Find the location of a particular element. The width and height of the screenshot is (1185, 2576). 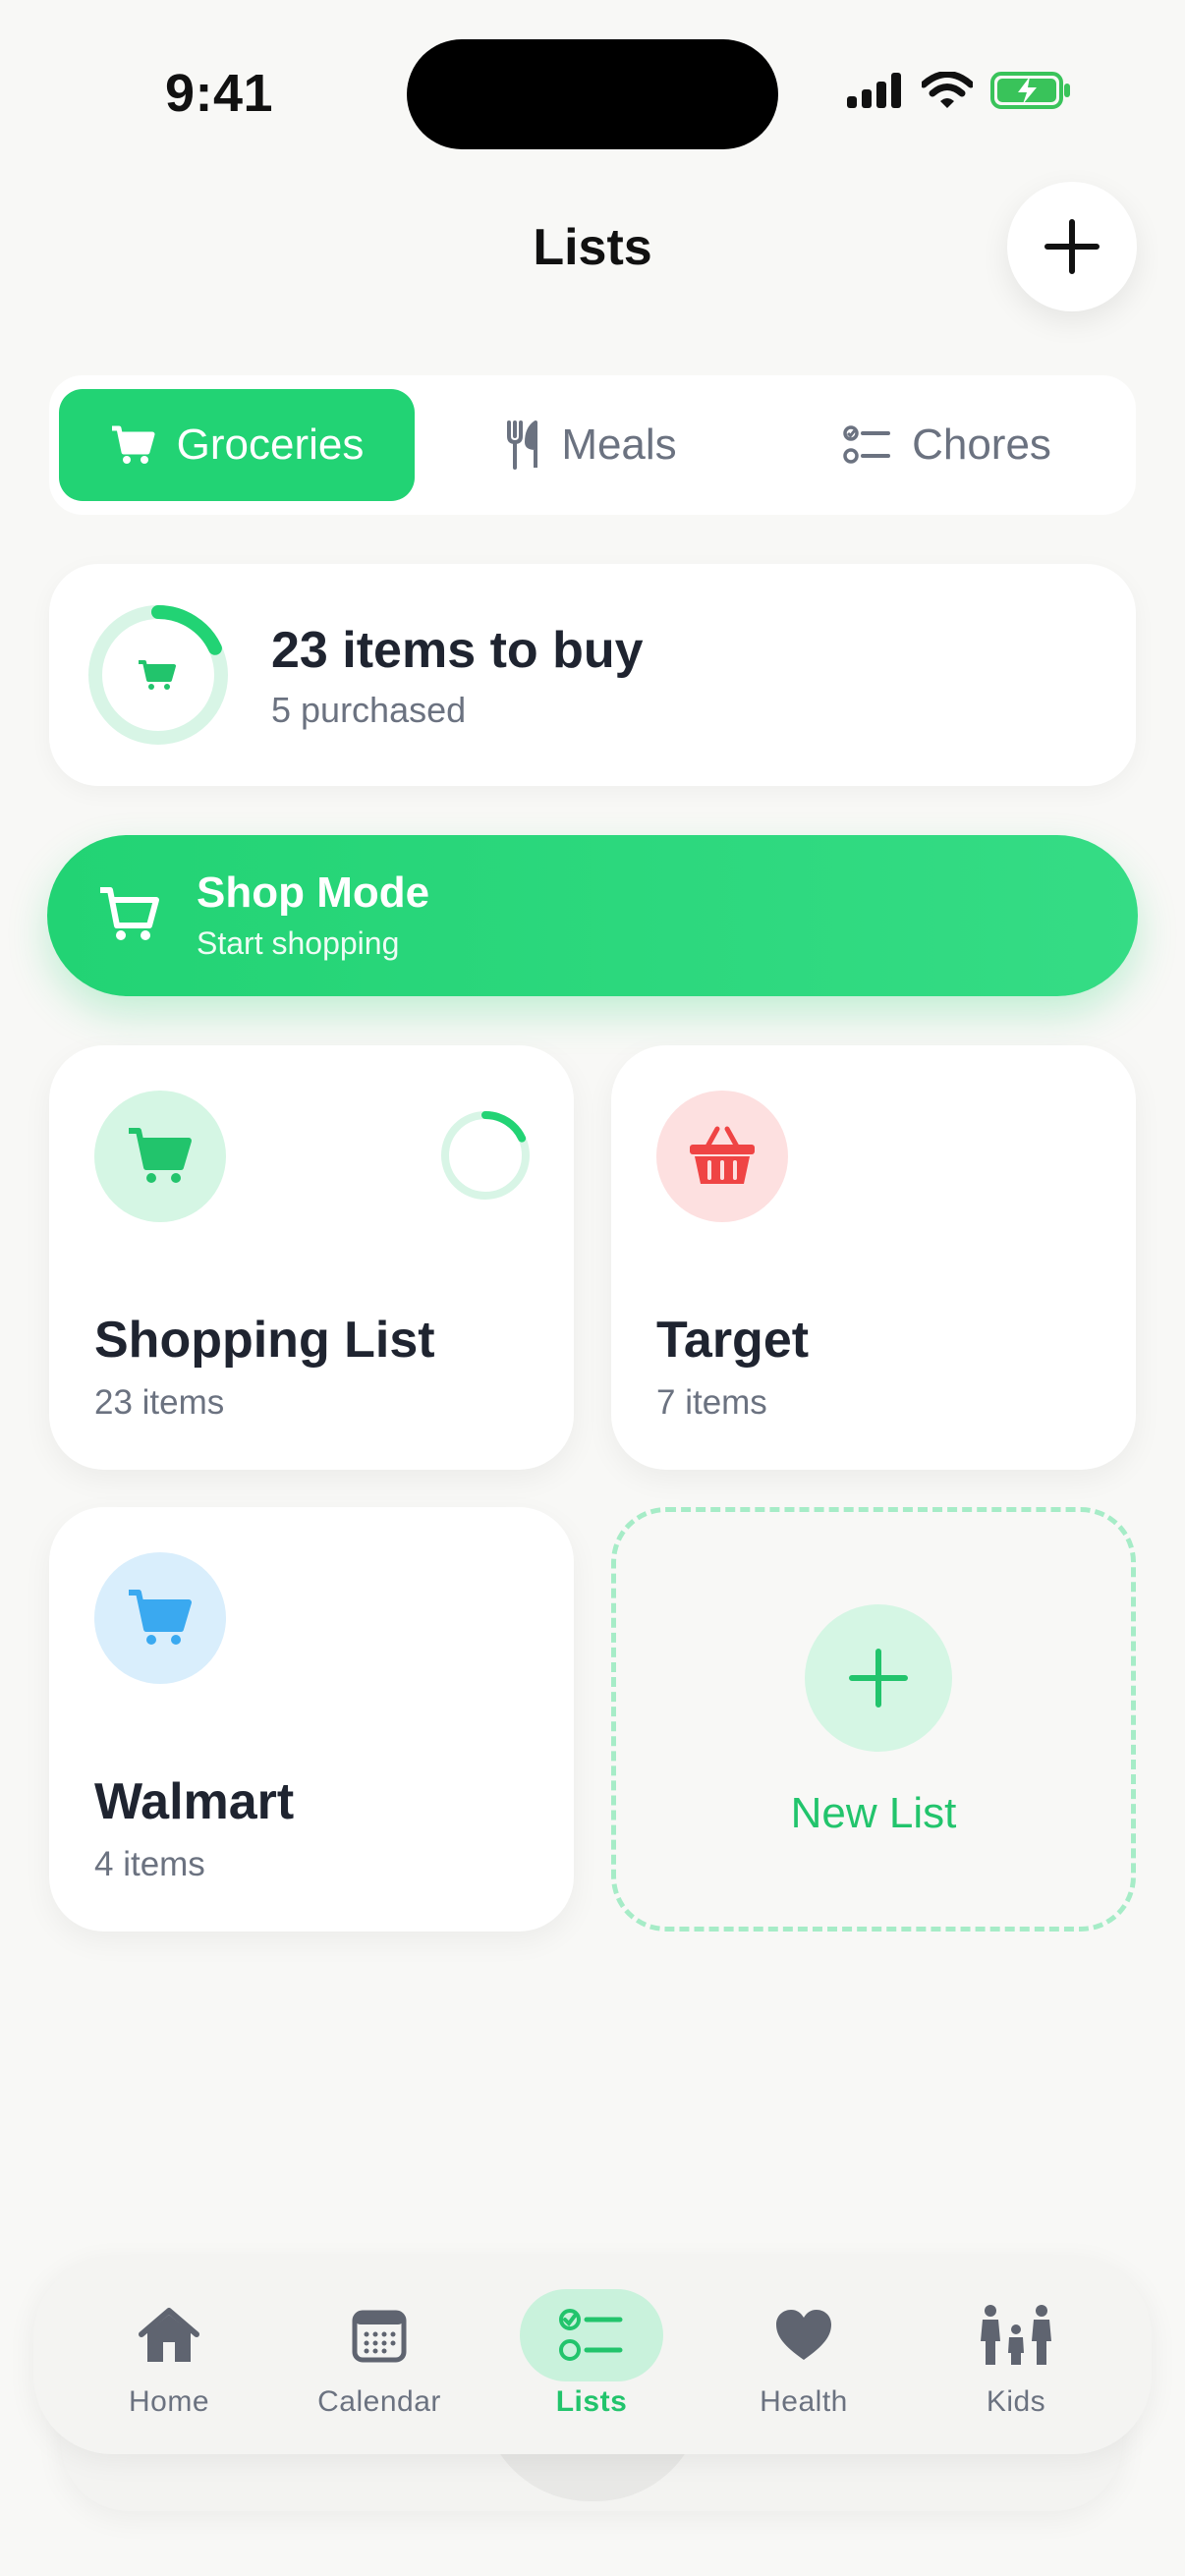

nav-calendar: Calendar is located at coordinates (380, 2358).